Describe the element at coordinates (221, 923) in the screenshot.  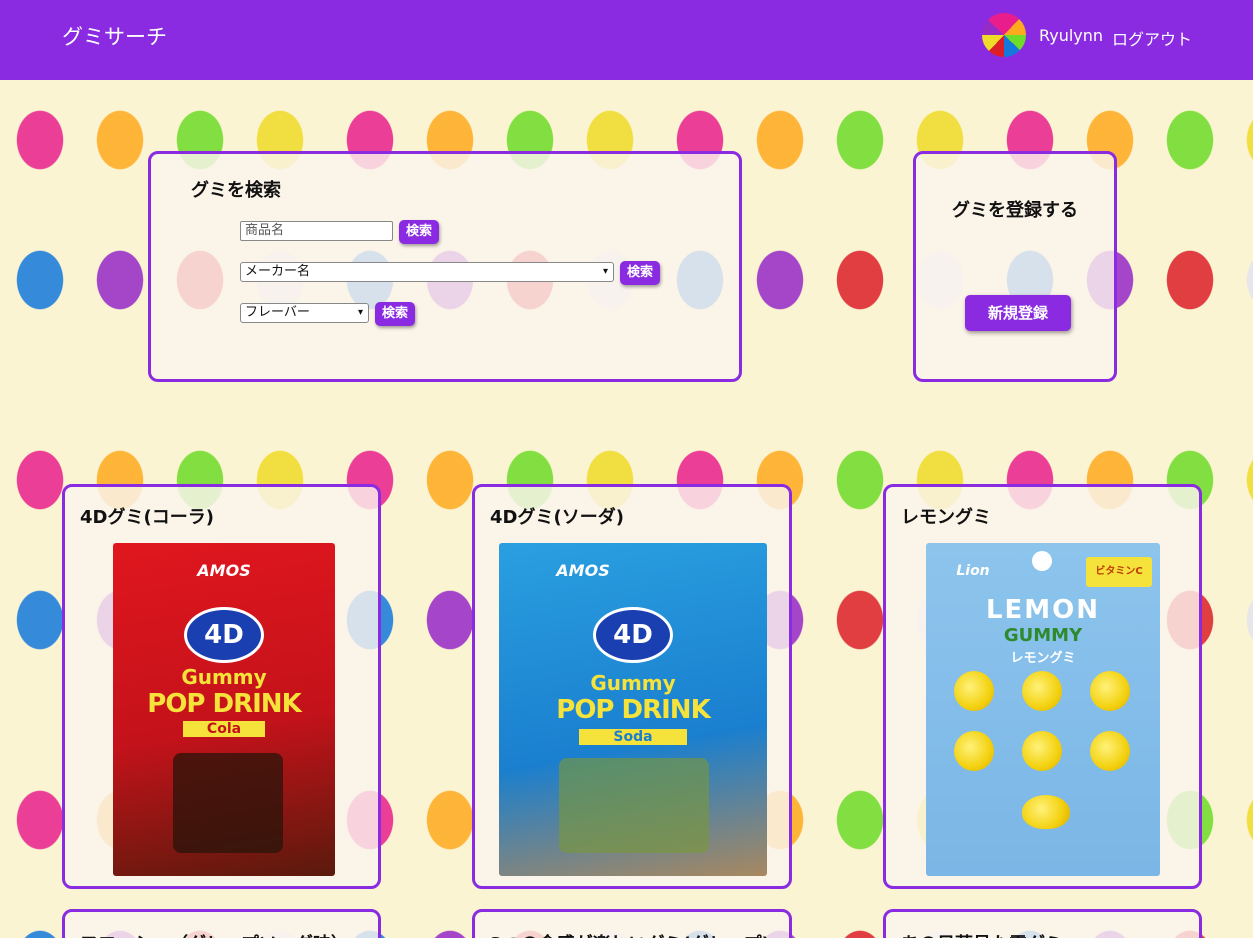
I see `product-card: フロッシュ（グレープソーダ味）` at that location.